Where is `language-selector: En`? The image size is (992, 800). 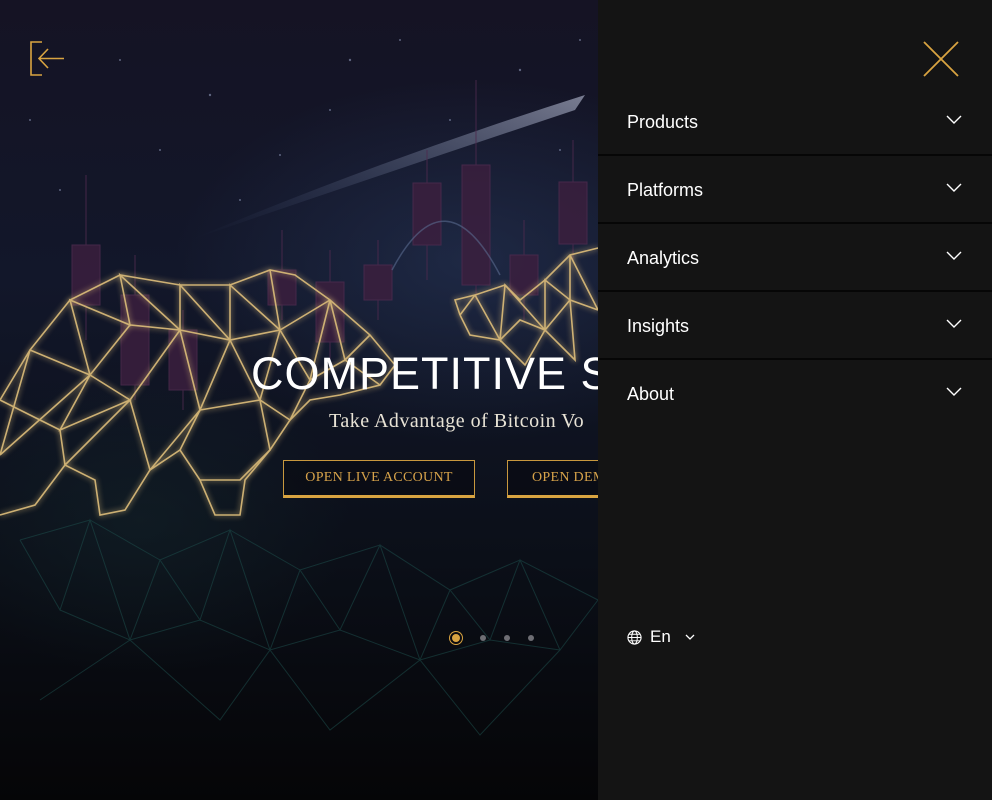
language-selector: En is located at coordinates (661, 637).